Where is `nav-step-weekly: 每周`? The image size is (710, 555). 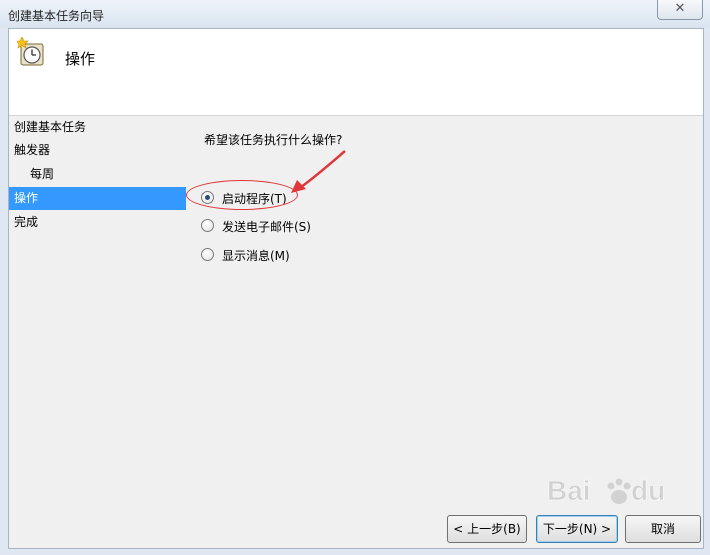
nav-step-weekly: 每周 is located at coordinates (97, 174).